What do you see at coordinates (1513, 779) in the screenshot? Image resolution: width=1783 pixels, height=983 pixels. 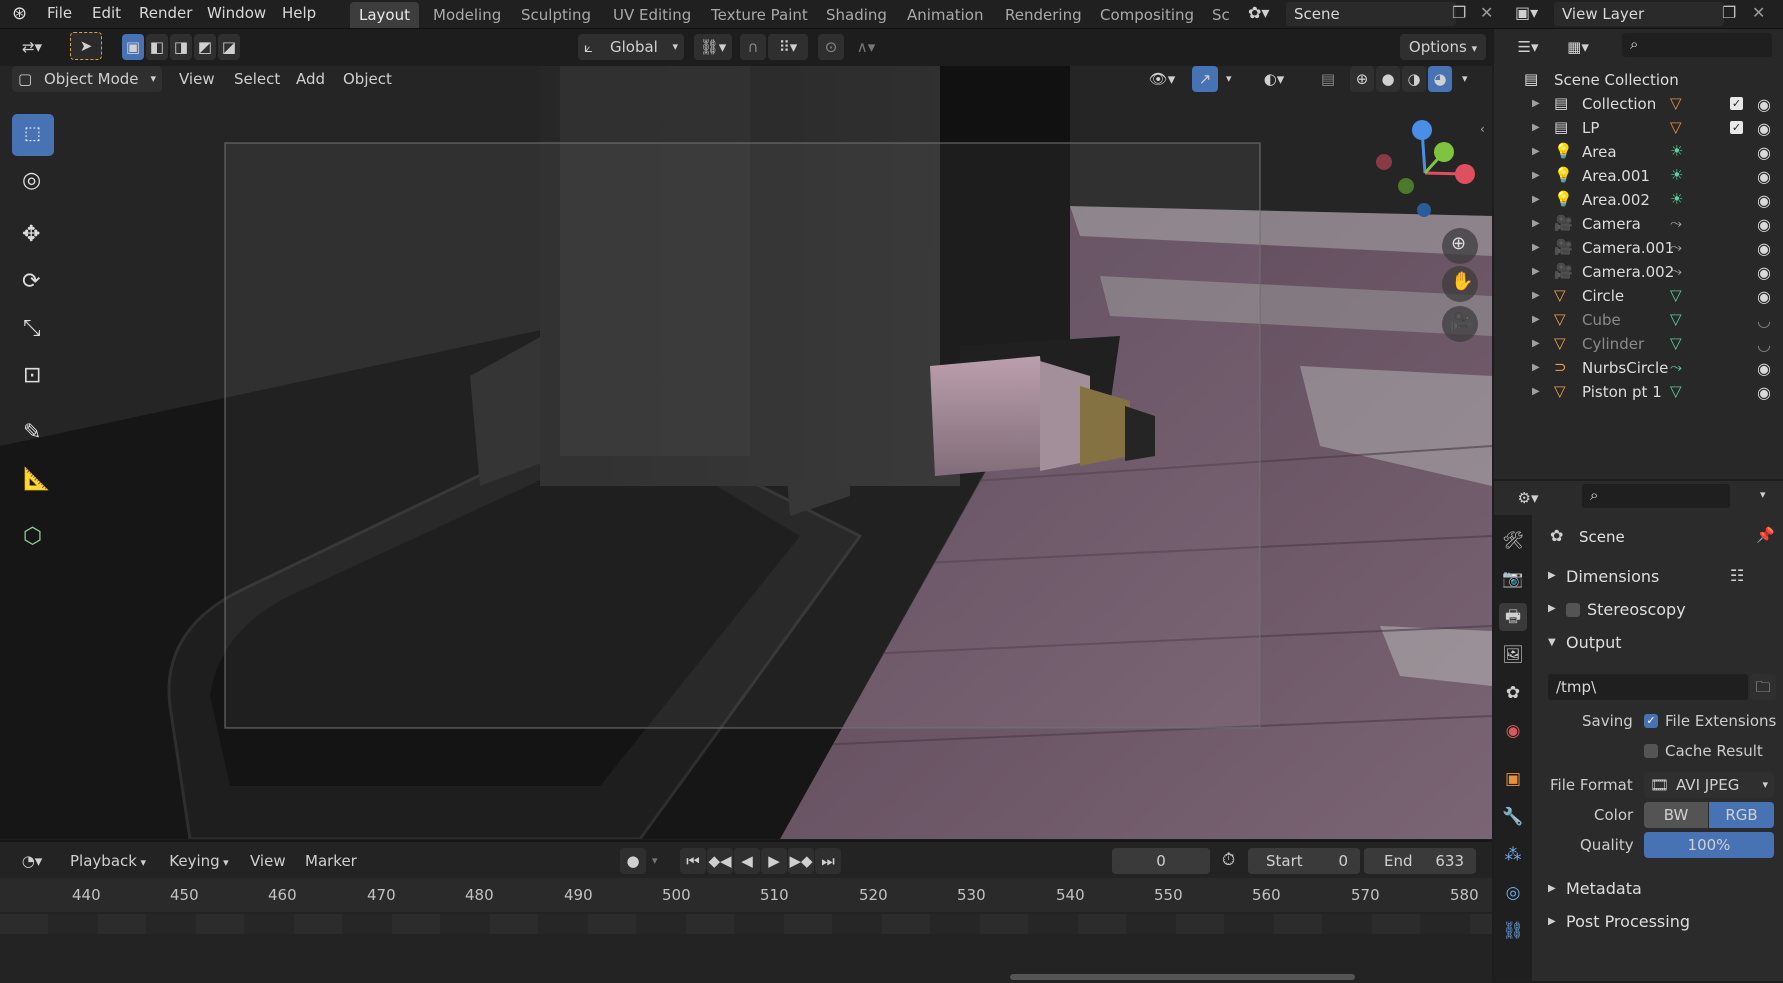 I see `tab-object: ▣` at bounding box center [1513, 779].